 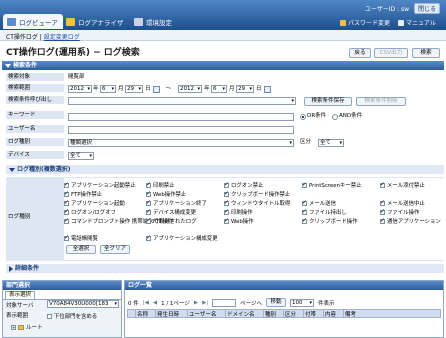 I want to click on include-sub-departments-checkbox: 下位部門を含める, so click(x=72, y=316).